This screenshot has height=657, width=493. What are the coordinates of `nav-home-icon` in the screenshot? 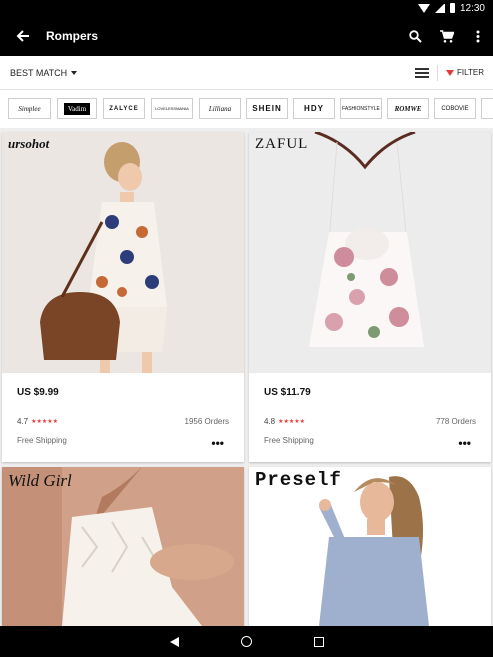 It's located at (246, 641).